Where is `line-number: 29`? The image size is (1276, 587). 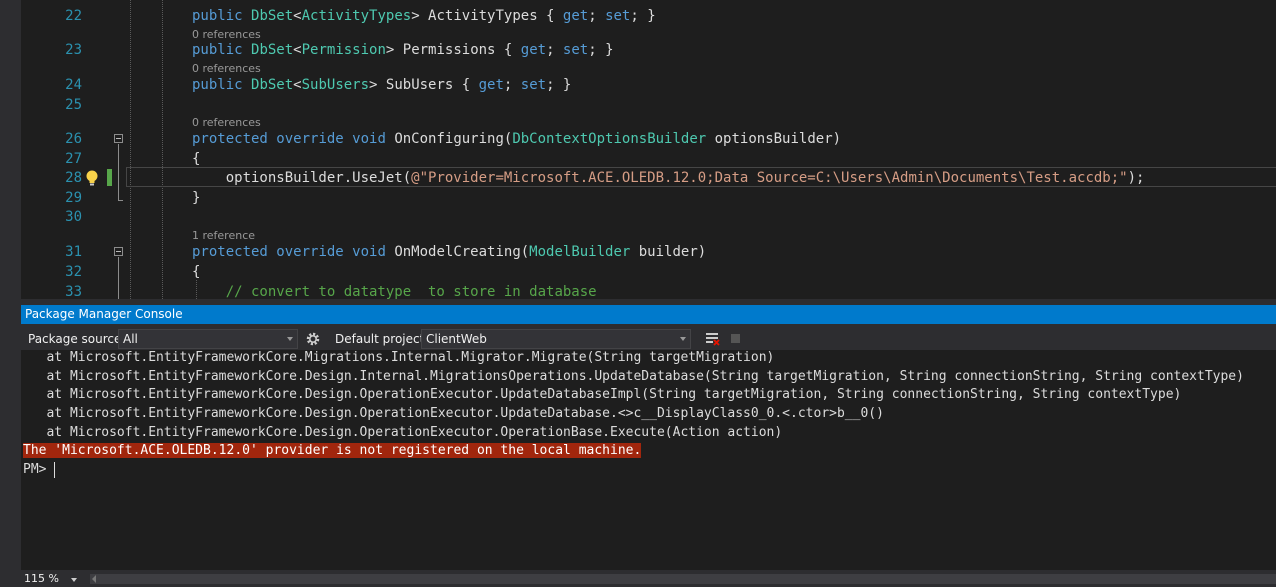 line-number: 29 is located at coordinates (73, 198).